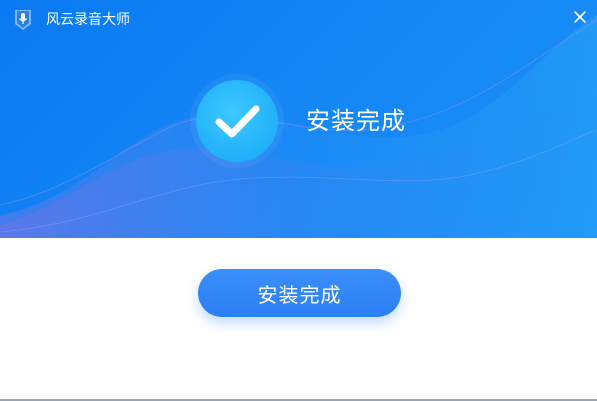  I want to click on success-badge, so click(237, 121).